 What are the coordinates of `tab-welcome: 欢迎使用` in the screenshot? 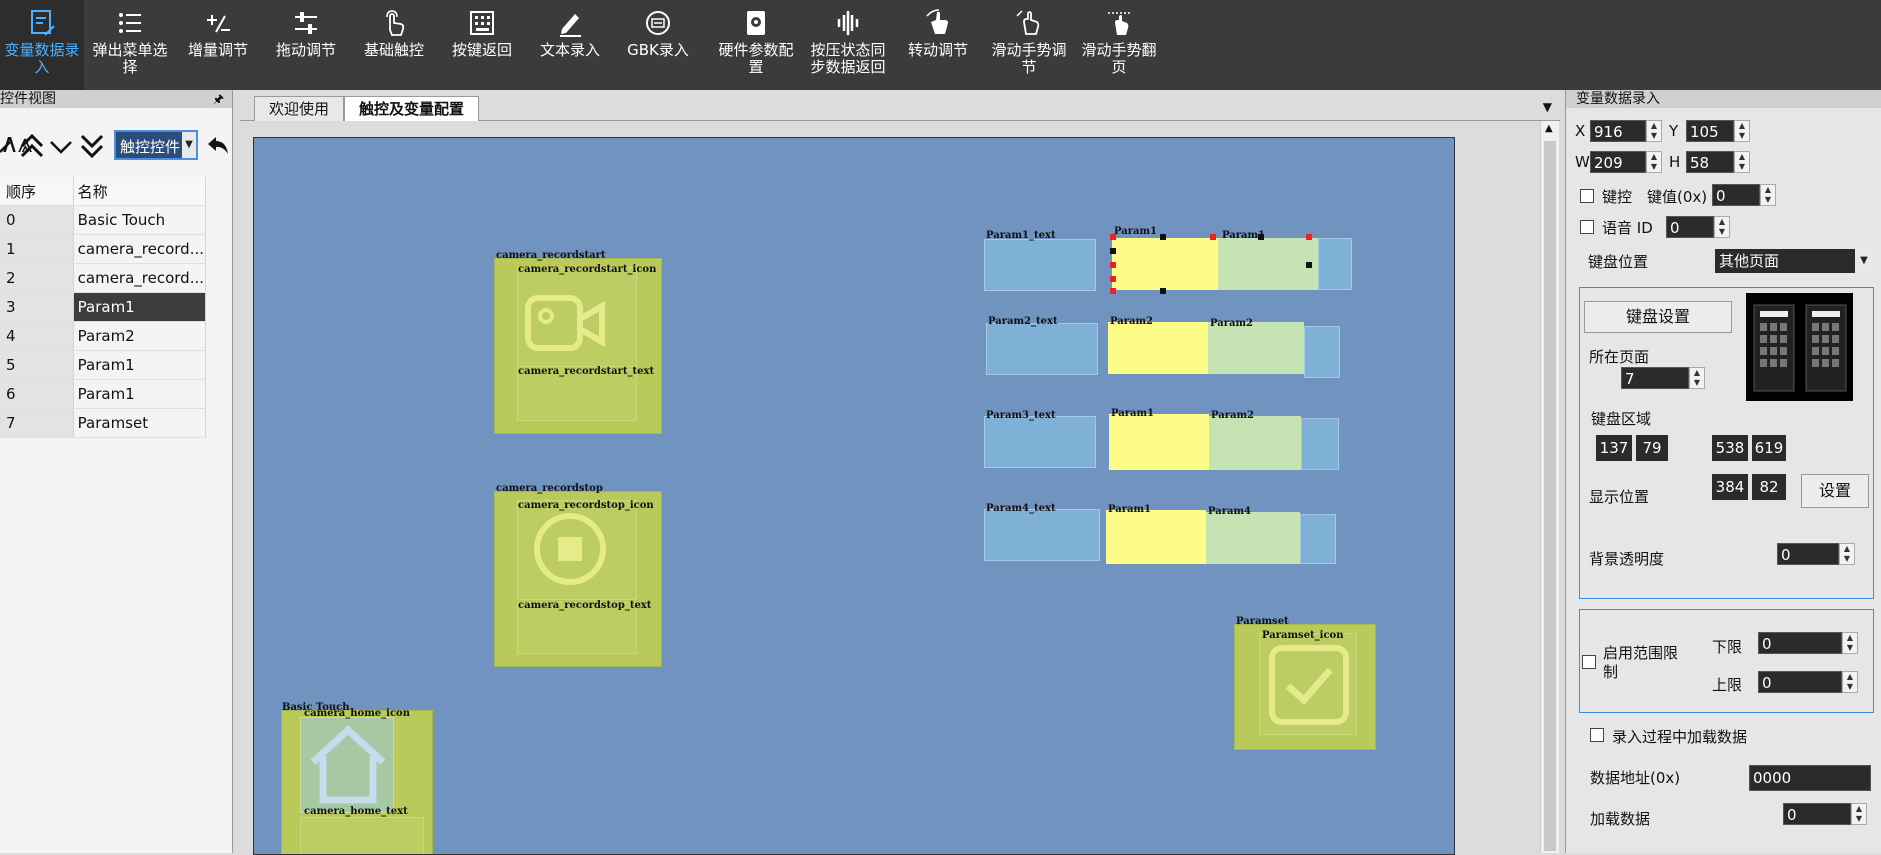 It's located at (299, 108).